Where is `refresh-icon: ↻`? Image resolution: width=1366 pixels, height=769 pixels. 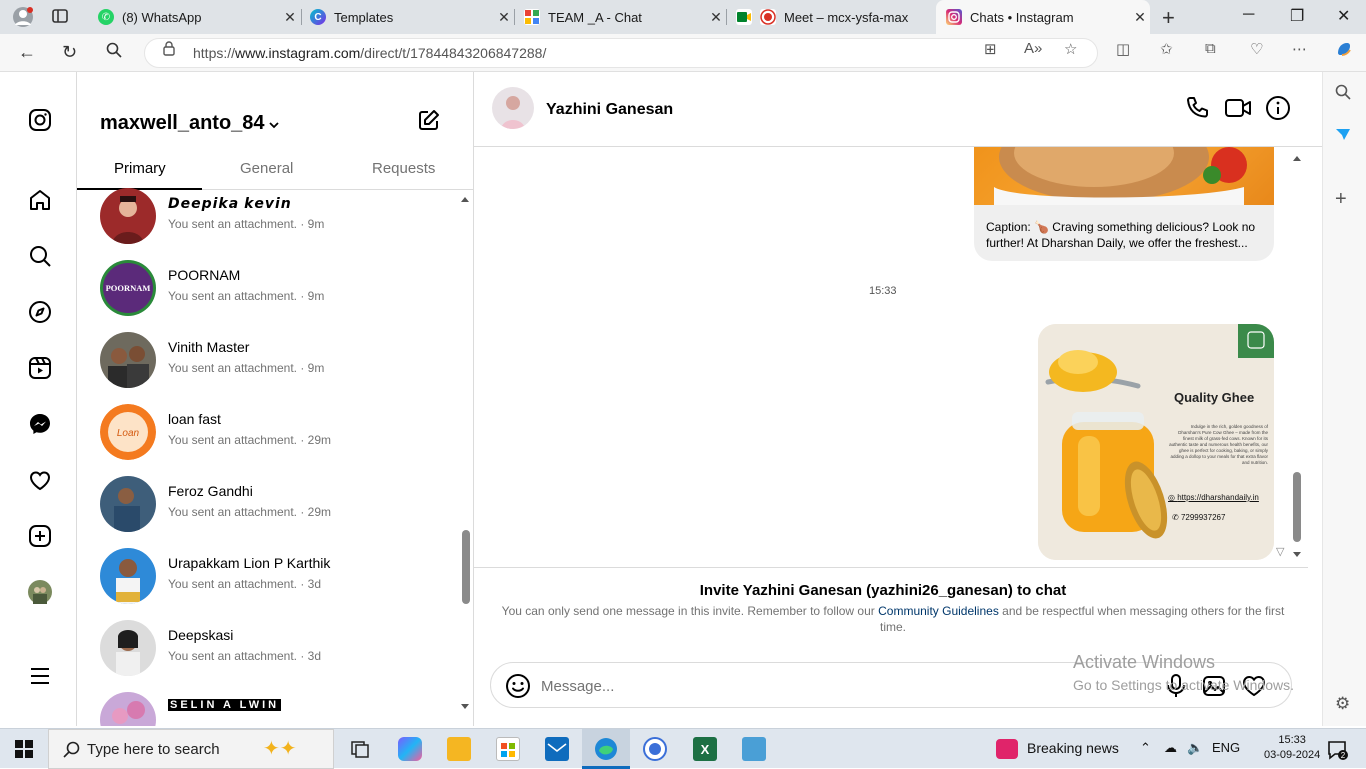
refresh-icon: ↻ is located at coordinates (69, 52).